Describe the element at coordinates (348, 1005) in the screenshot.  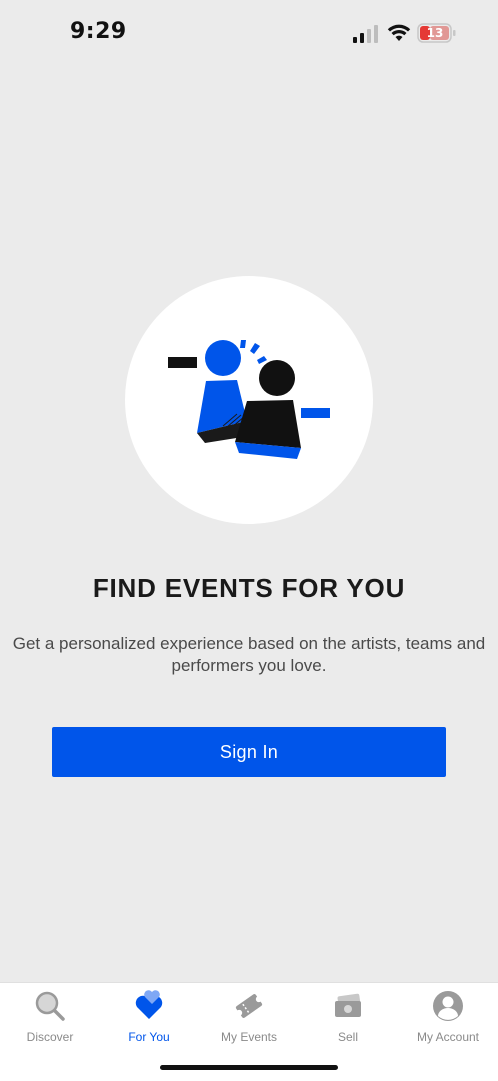
I see `money-icon` at that location.